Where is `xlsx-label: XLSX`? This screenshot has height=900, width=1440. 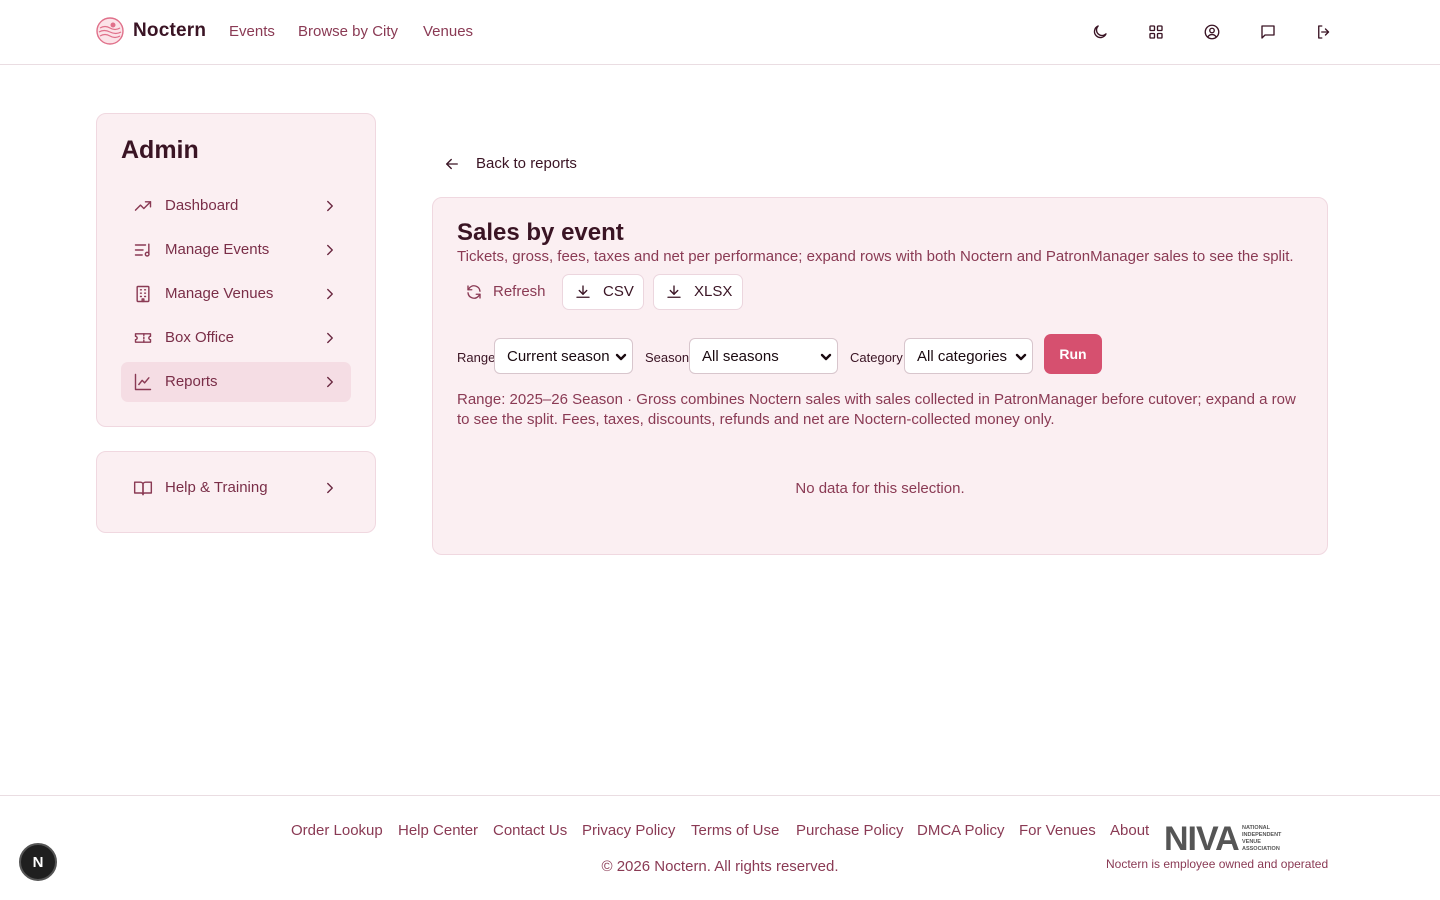
xlsx-label: XLSX is located at coordinates (713, 291).